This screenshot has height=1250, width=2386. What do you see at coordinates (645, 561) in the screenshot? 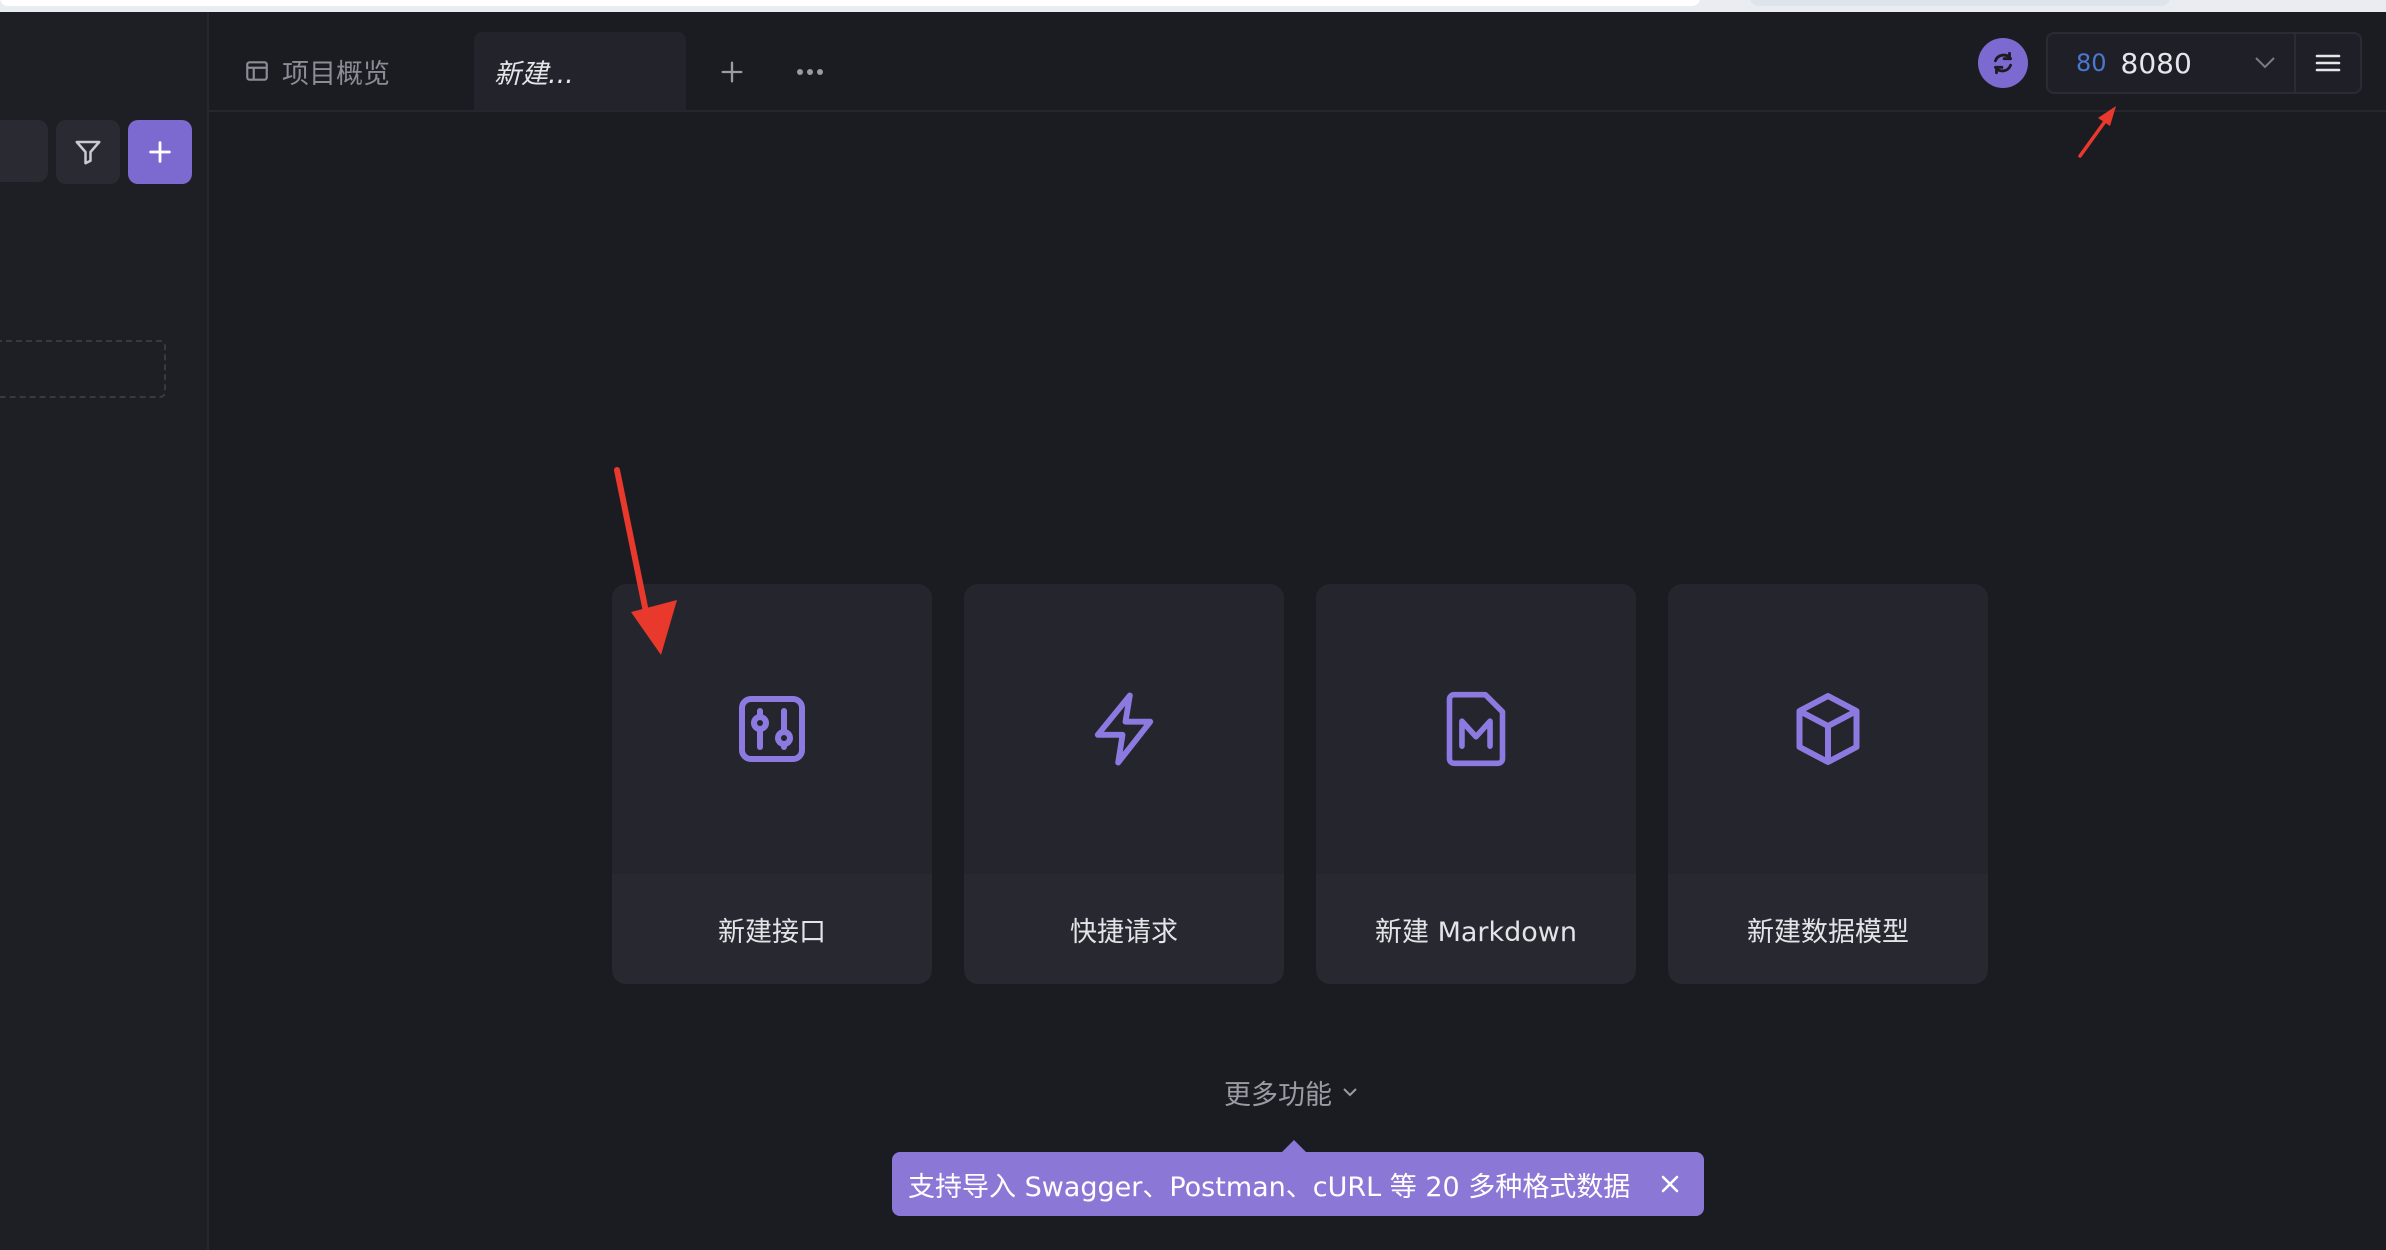
I see `annotation-arrow-card` at bounding box center [645, 561].